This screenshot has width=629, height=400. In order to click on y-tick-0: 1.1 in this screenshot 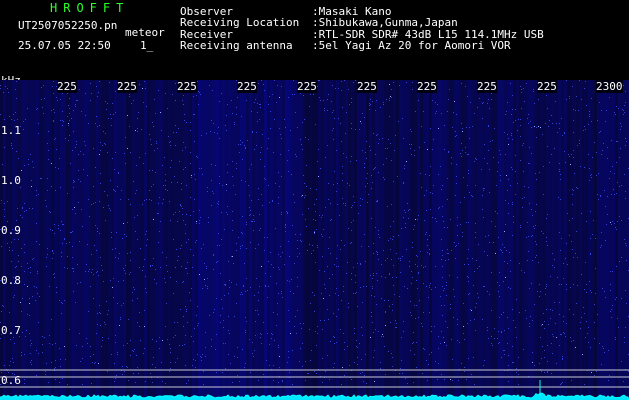, I will do `click(11, 130)`.